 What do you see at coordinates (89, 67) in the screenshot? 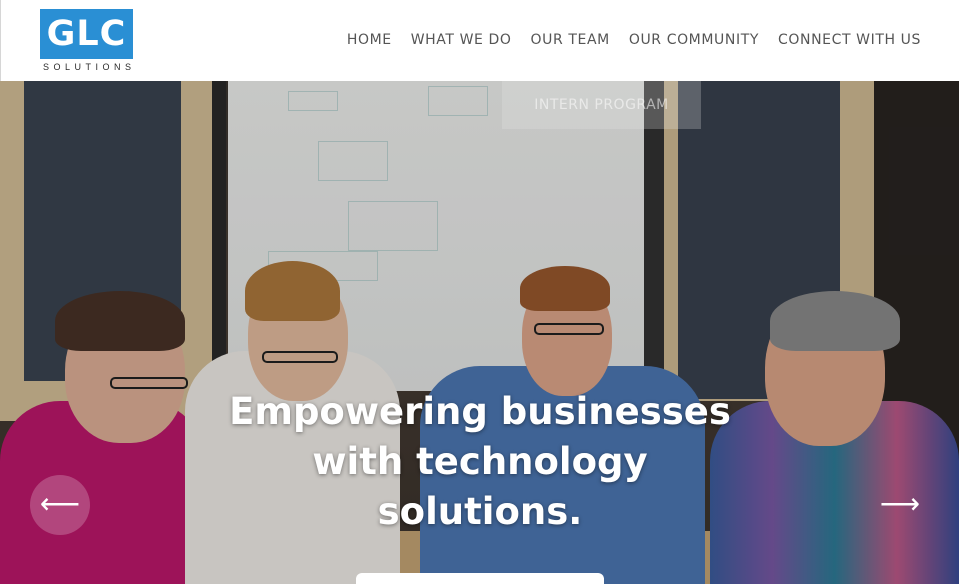
I see `logo-subtext: SOLUTIONS` at bounding box center [89, 67].